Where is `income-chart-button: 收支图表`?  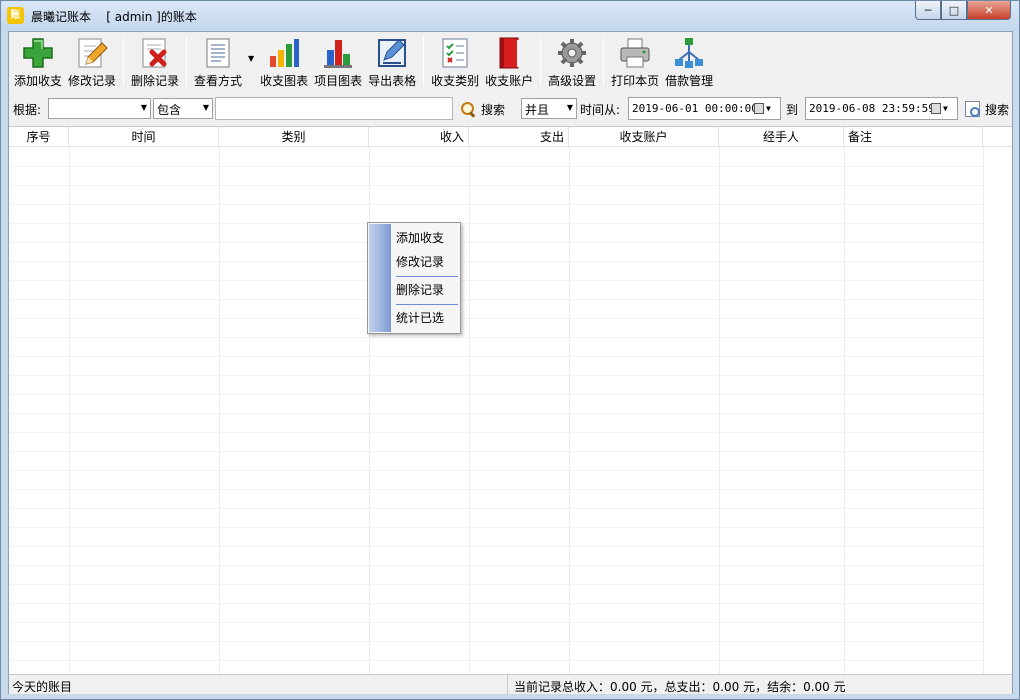
income-chart-button: 收支图表 is located at coordinates (284, 61).